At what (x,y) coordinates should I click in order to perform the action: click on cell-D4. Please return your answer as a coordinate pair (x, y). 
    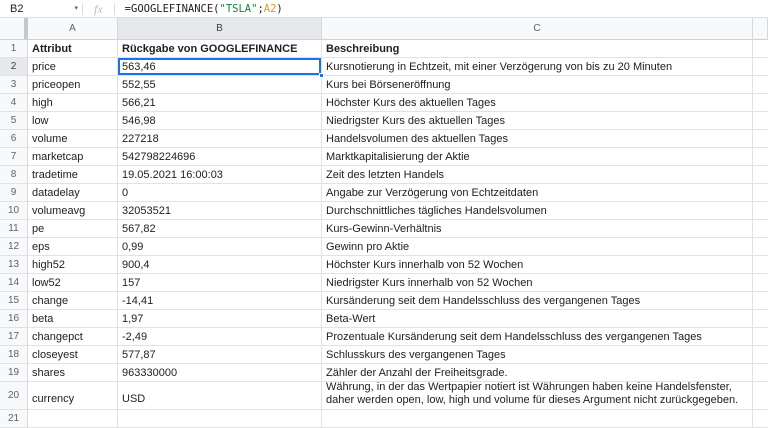
    Looking at the image, I should click on (760, 103).